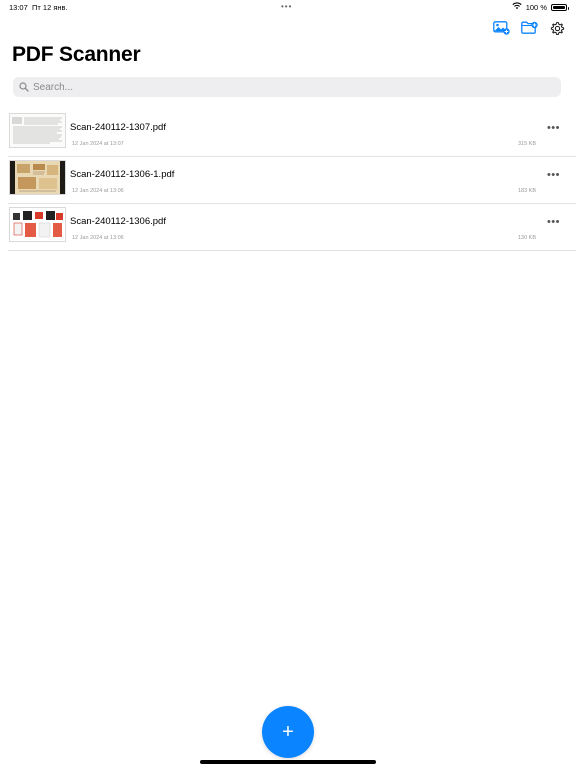 The image size is (576, 768). I want to click on plus-icon: +, so click(288, 731).